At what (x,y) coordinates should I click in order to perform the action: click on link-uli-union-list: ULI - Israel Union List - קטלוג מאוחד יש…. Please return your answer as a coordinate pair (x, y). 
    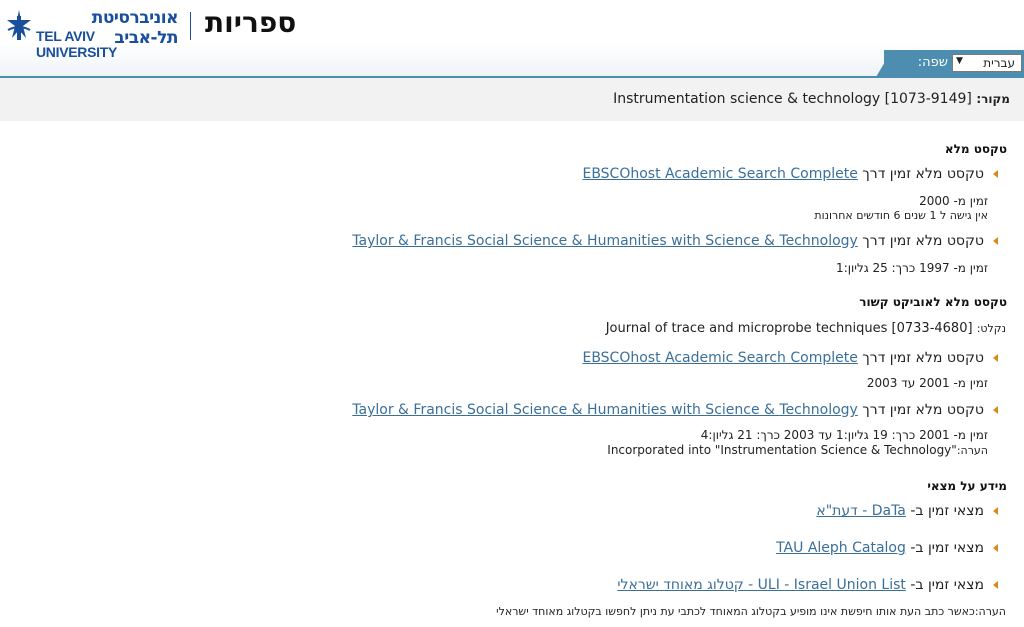
    Looking at the image, I should click on (761, 585).